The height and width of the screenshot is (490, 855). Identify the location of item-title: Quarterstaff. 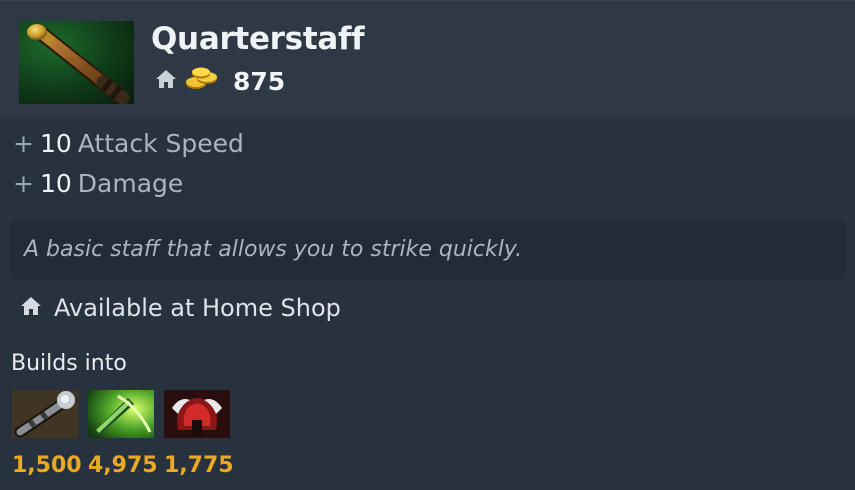
(258, 39).